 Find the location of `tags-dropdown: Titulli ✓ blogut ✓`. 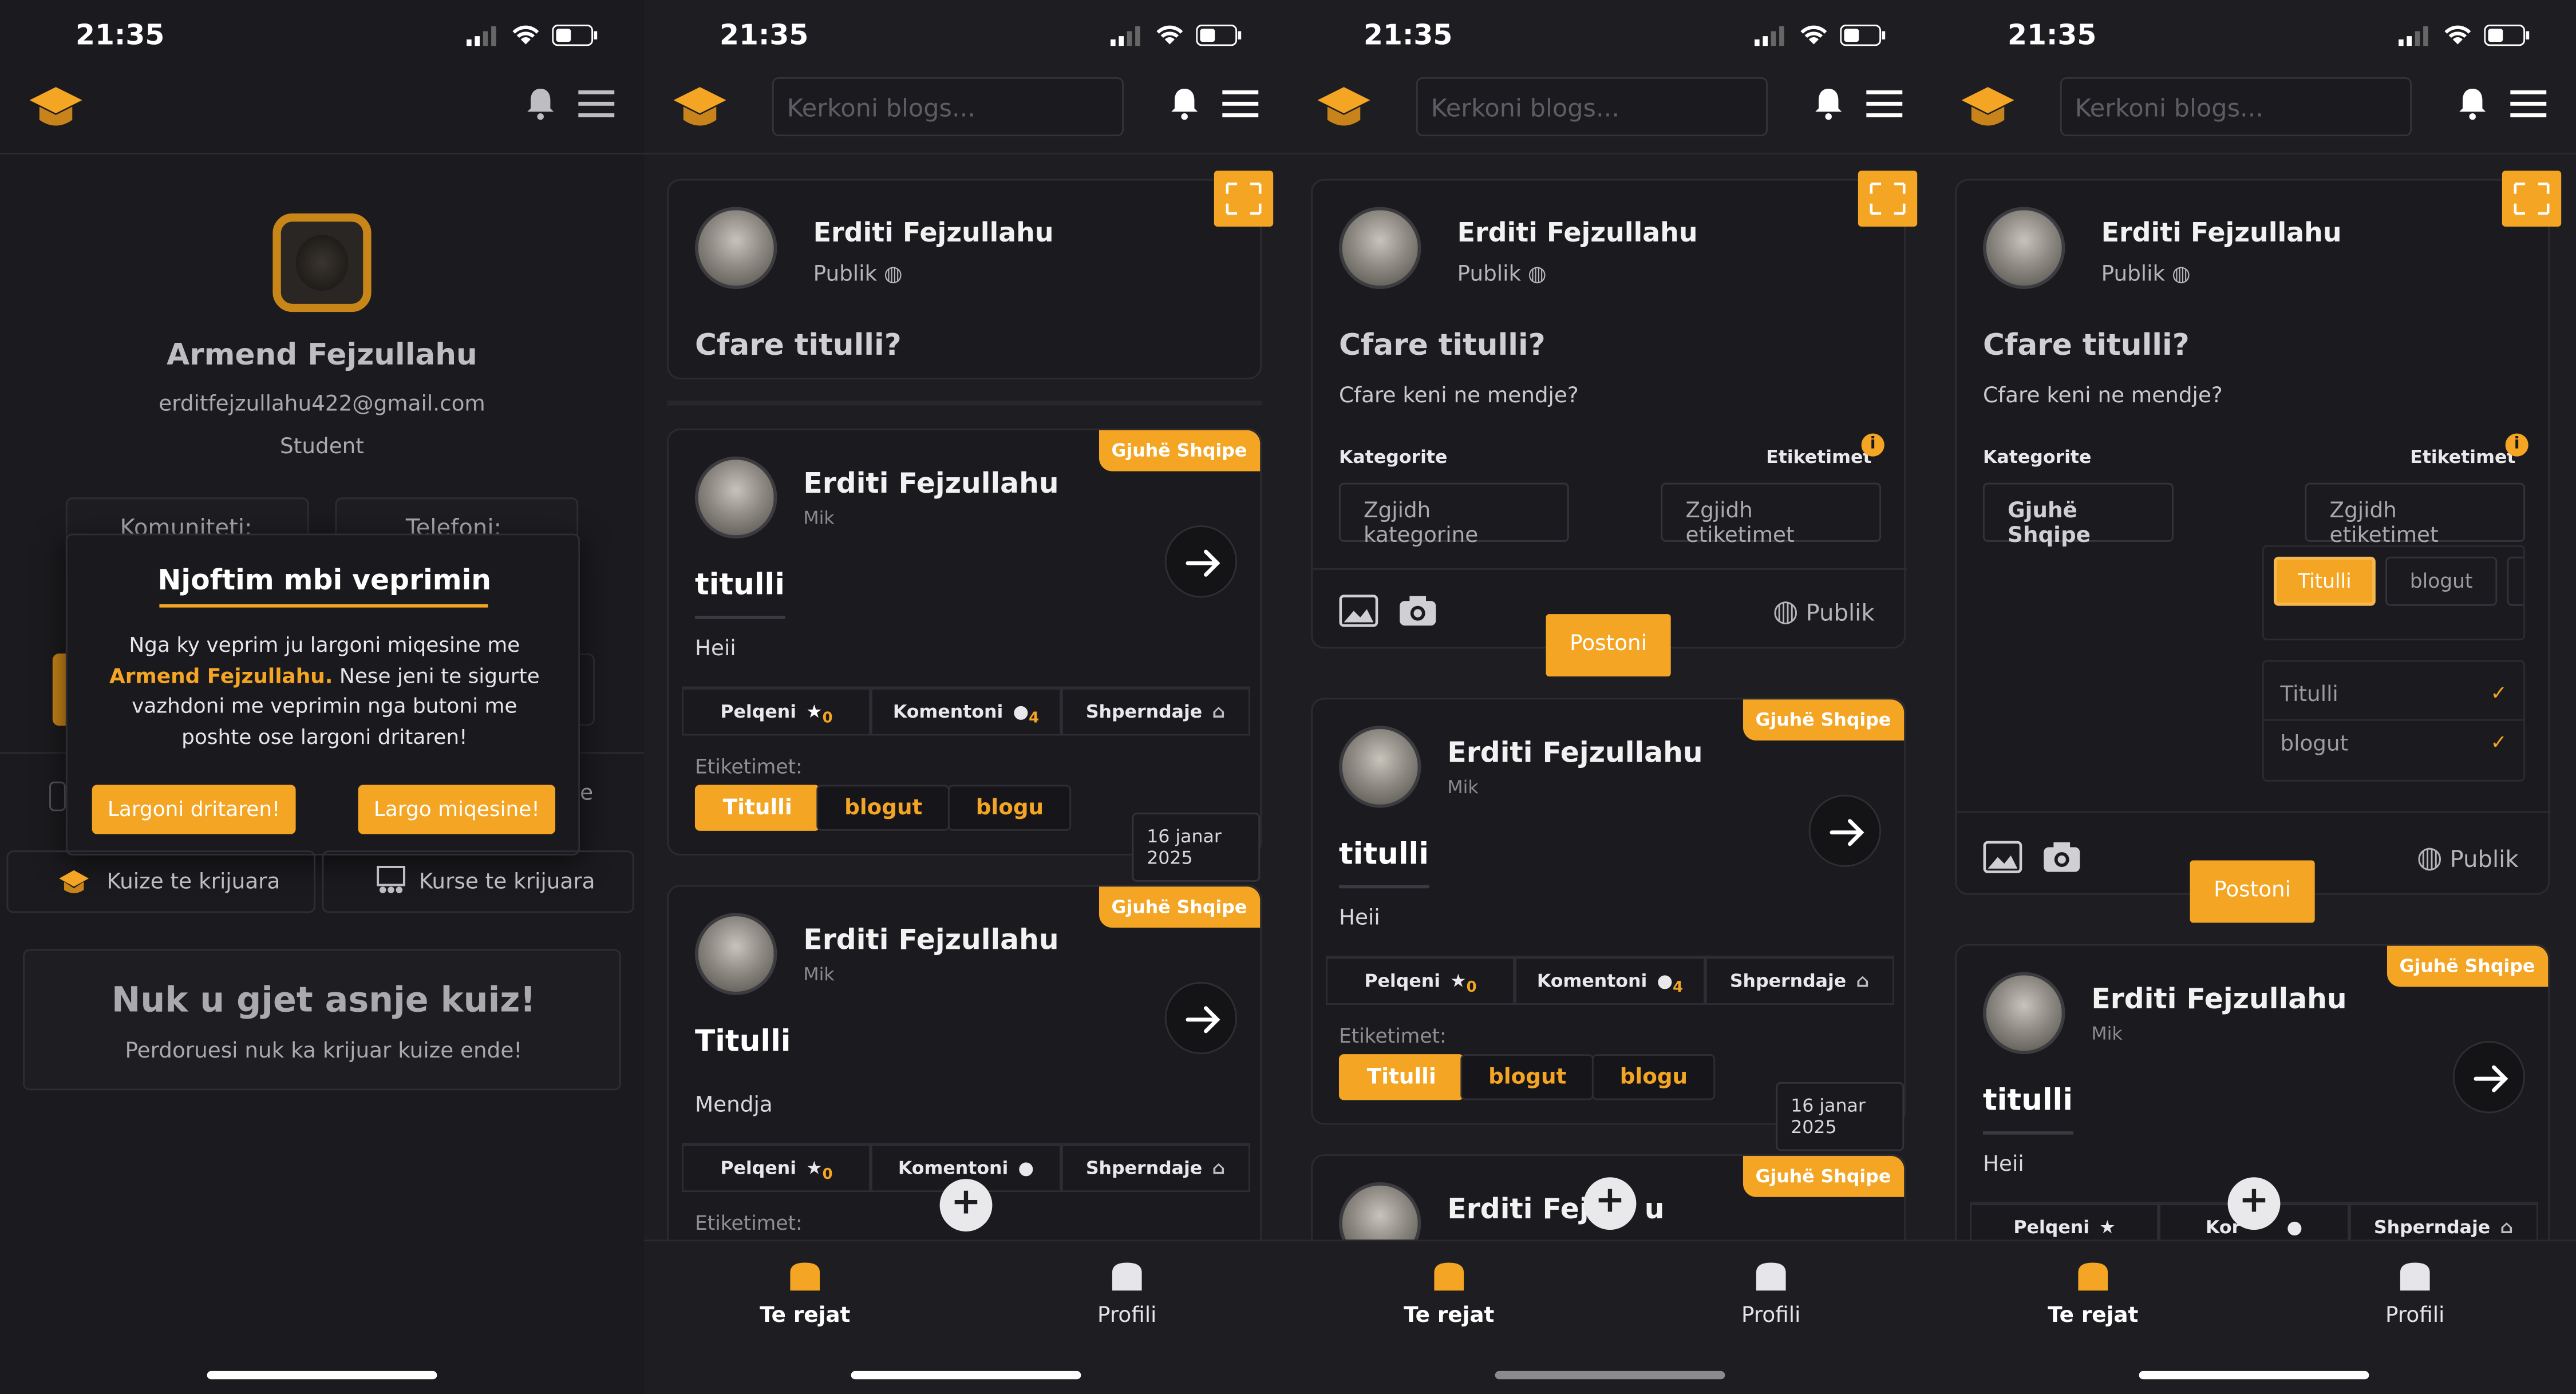

tags-dropdown: Titulli ✓ blogut ✓ is located at coordinates (2394, 721).